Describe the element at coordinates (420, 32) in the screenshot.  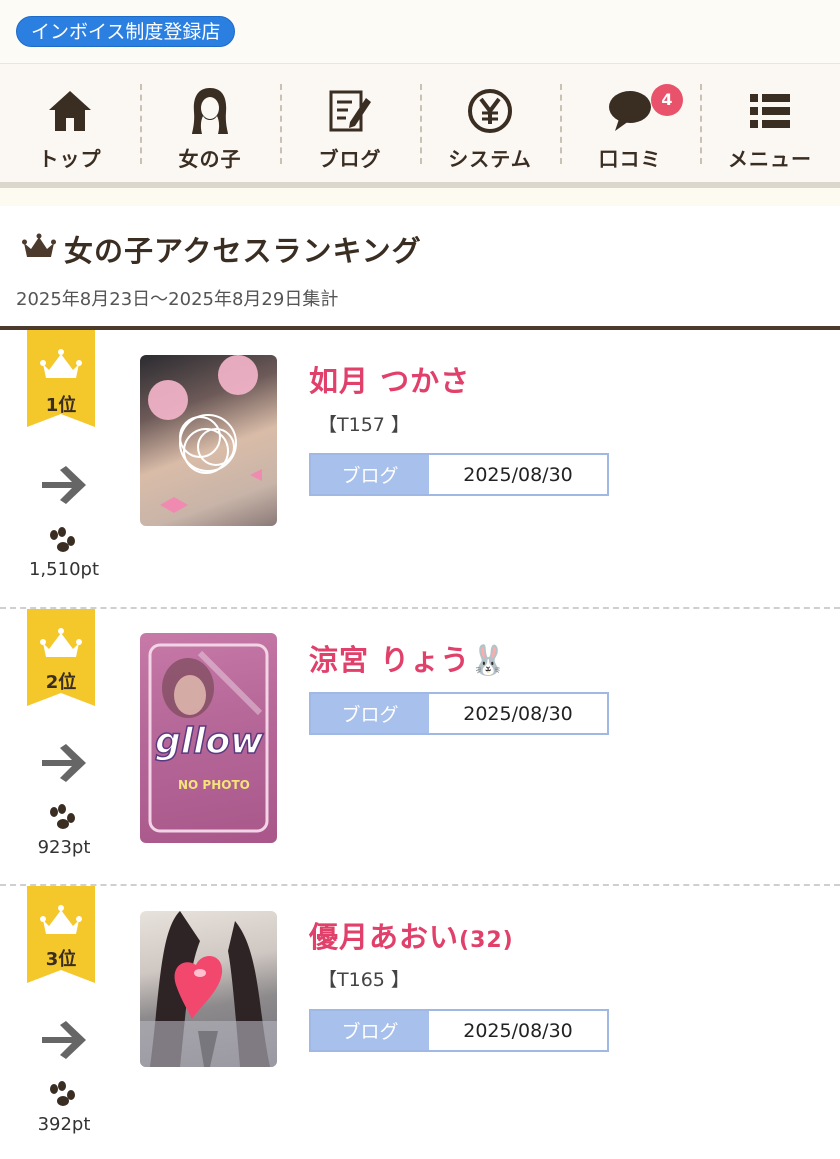
I see `top-strip: インボイス制度登録店` at that location.